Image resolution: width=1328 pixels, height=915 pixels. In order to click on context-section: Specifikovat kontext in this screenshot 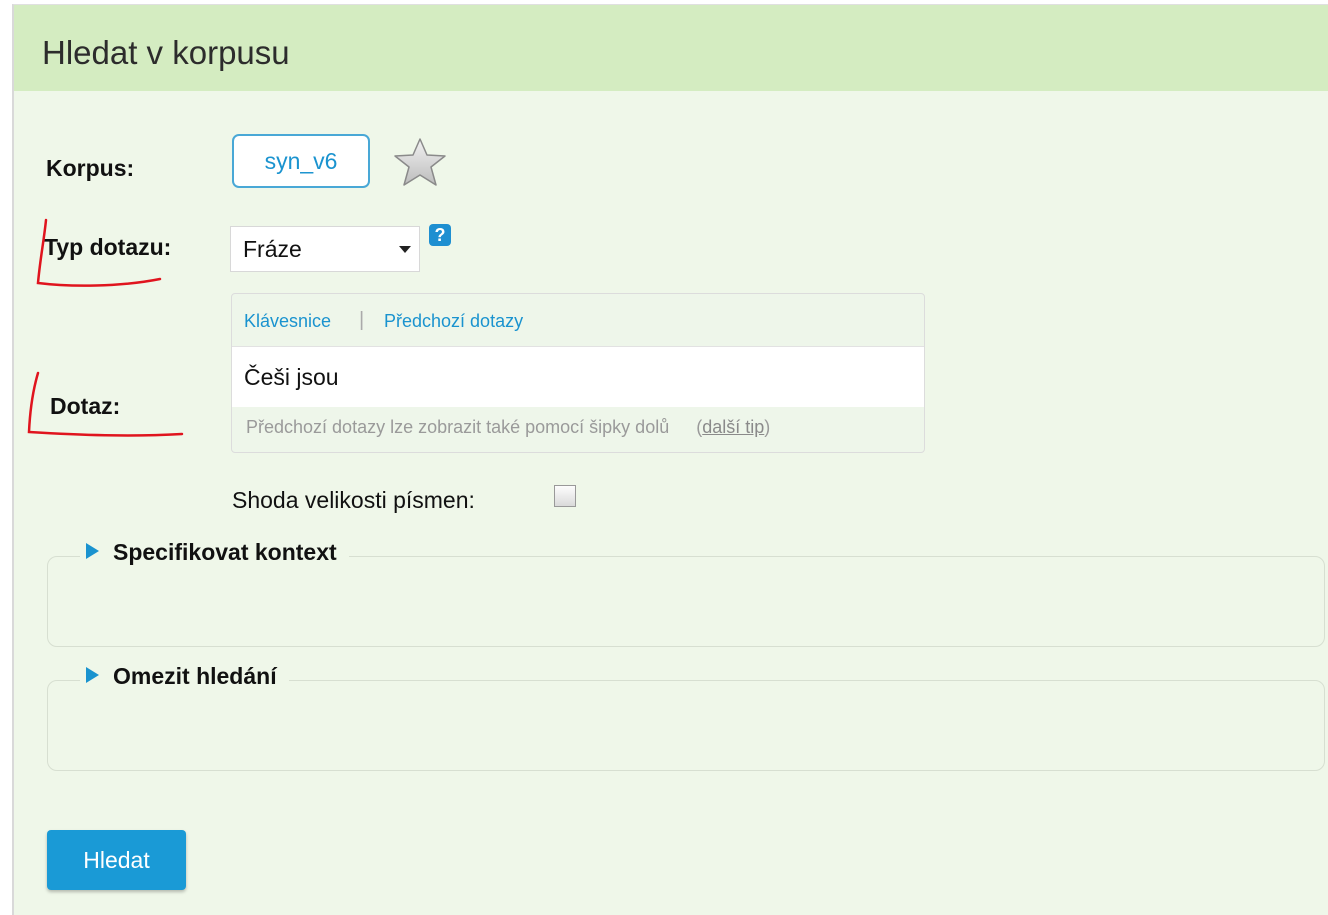, I will do `click(686, 593)`.